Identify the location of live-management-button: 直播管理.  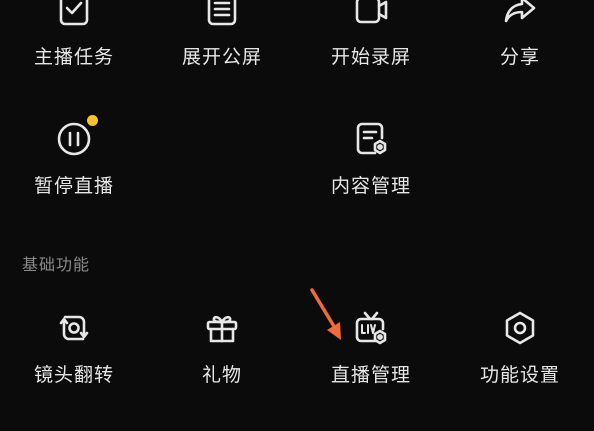
(371, 346).